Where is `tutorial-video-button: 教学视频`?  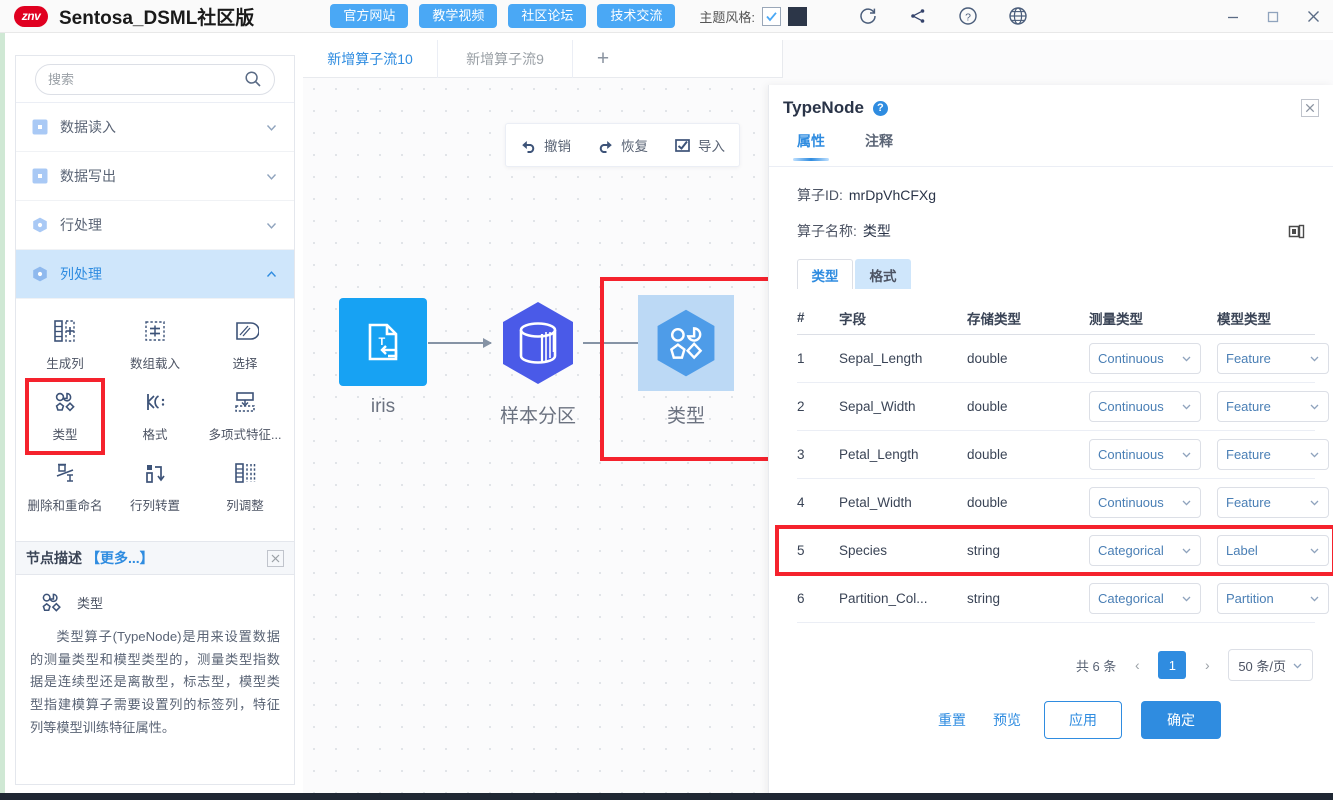
tutorial-video-button: 教学视频 is located at coordinates (458, 16).